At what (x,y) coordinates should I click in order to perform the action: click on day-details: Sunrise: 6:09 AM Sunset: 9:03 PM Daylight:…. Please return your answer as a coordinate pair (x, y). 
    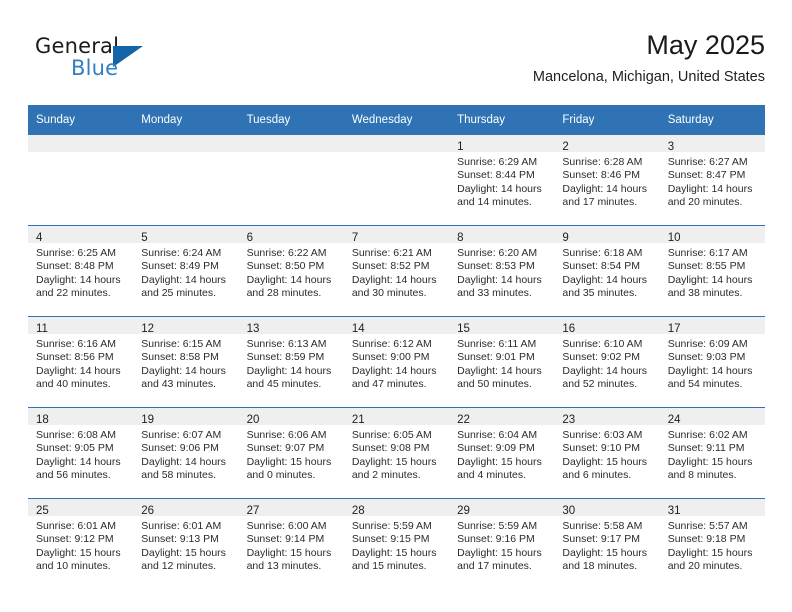
    Looking at the image, I should click on (712, 363).